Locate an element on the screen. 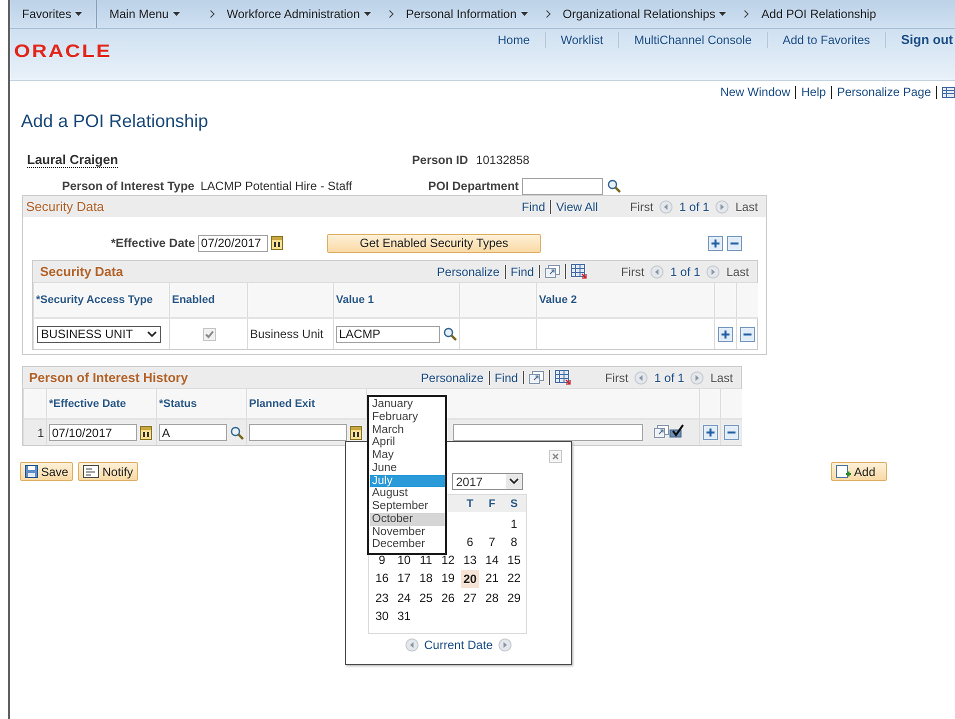  header-link: Add to Favorites is located at coordinates (825, 40).